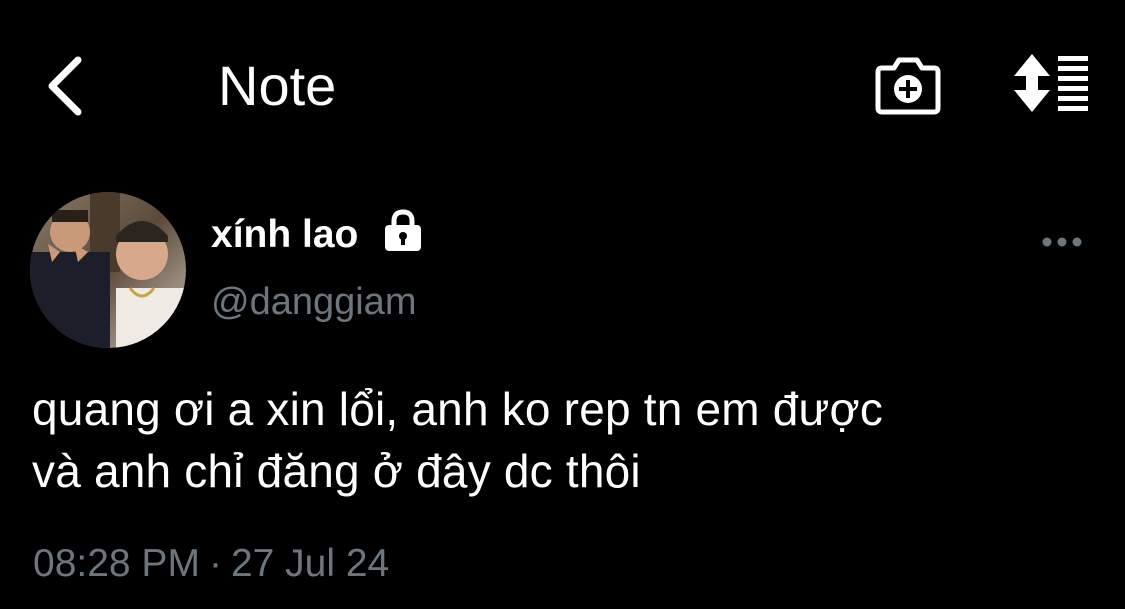 Image resolution: width=1125 pixels, height=609 pixels. I want to click on more-options-button, so click(1062, 242).